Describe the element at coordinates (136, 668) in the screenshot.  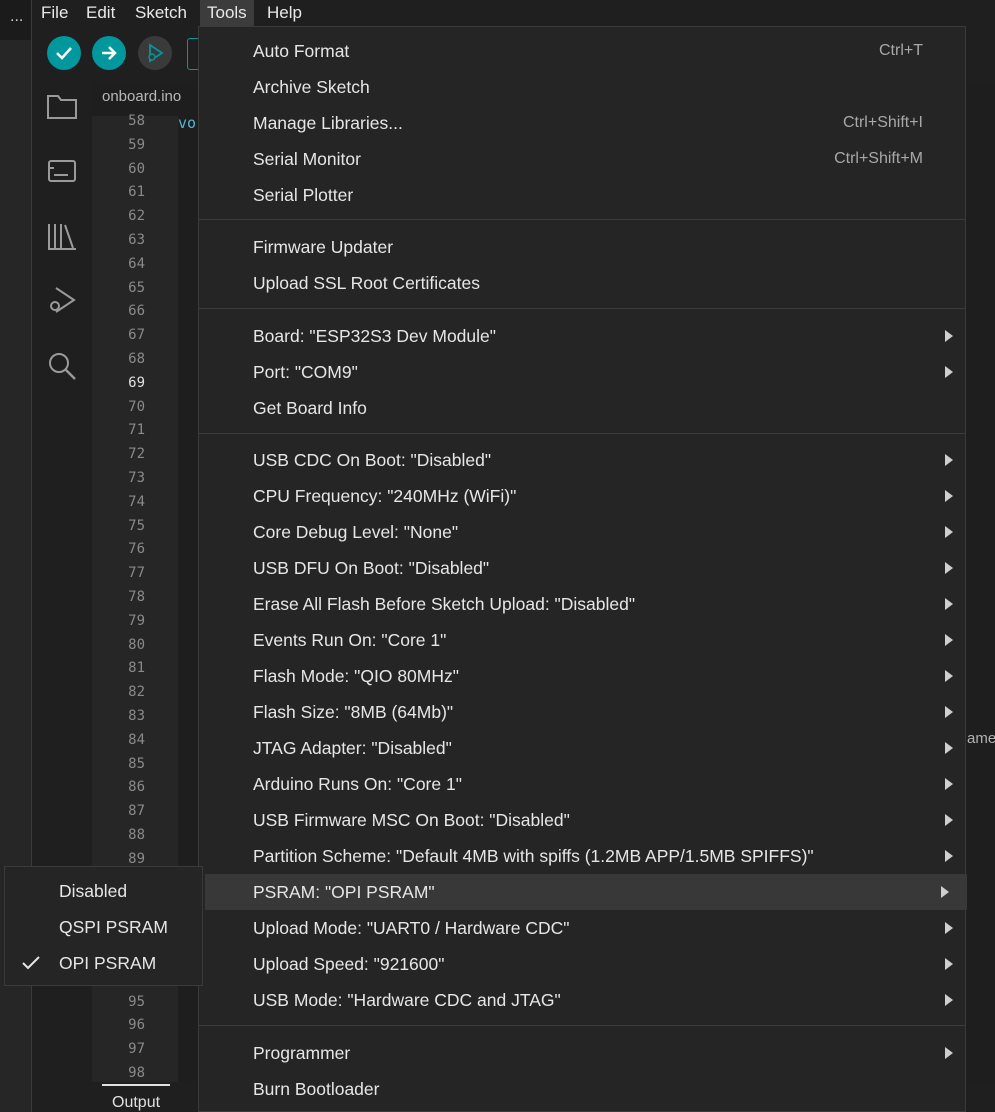
I see `line-number: 81` at that location.